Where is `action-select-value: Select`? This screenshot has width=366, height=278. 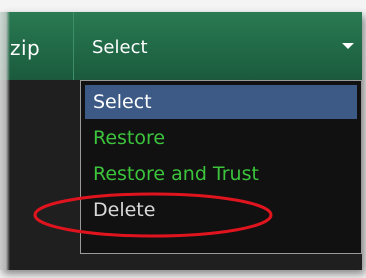 action-select-value: Select is located at coordinates (120, 47).